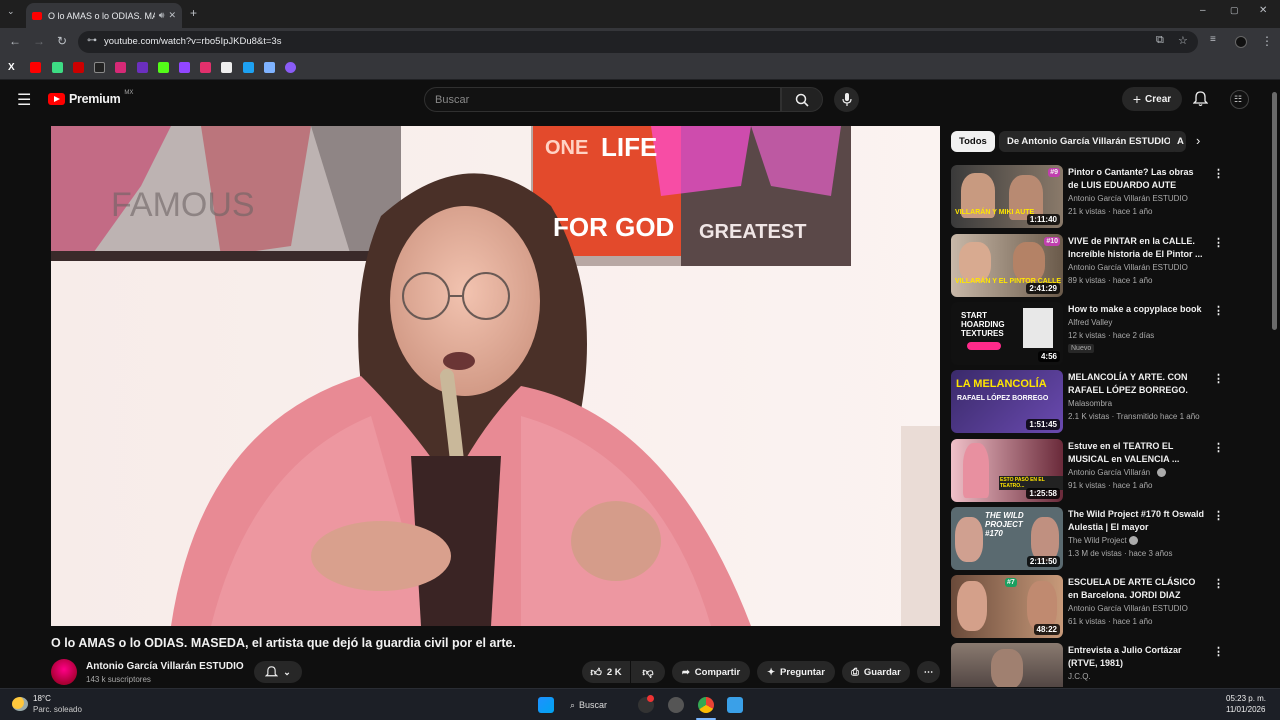  What do you see at coordinates (1109, 472) in the screenshot?
I see `recommendation-channel: Antonio García Villarán` at bounding box center [1109, 472].